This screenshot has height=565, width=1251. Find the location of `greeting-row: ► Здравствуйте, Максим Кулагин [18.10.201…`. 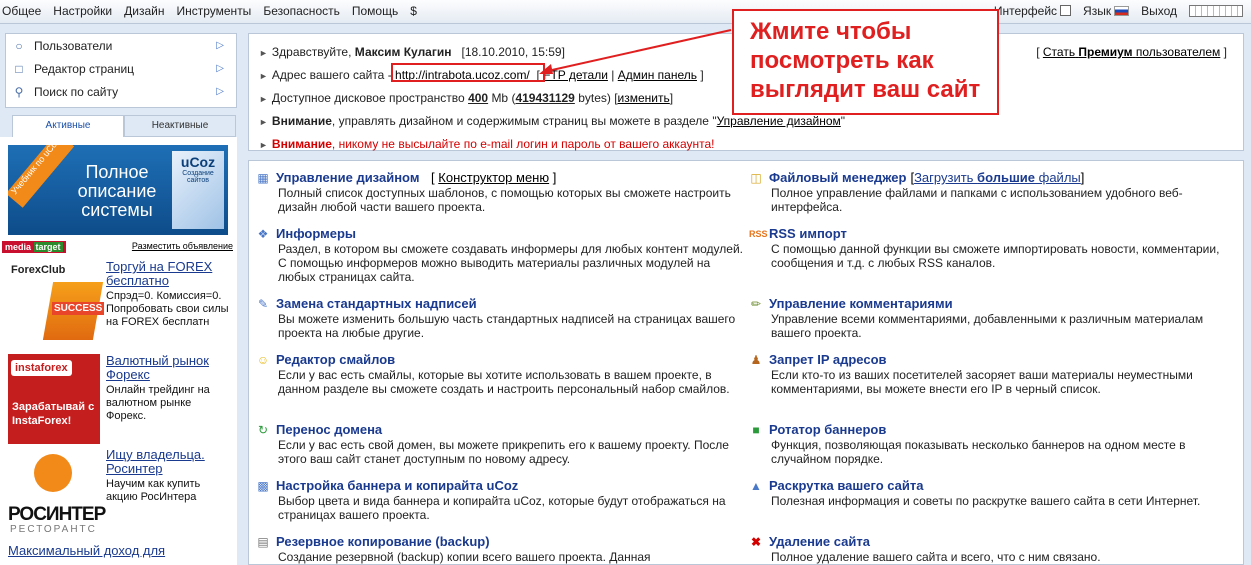

greeting-row: ► Здравствуйте, Максим Кулагин [18.10.201… is located at coordinates (412, 52).